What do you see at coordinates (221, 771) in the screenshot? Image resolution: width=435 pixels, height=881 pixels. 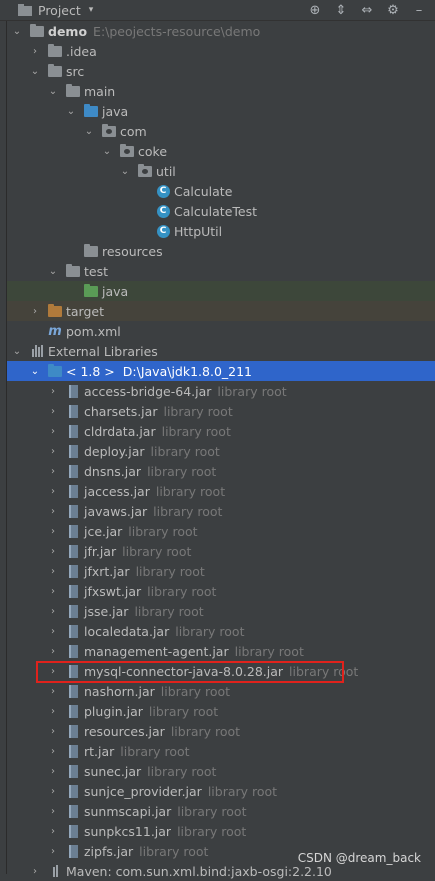 I see `tree-item-jar: › sunec.jar library root` at bounding box center [221, 771].